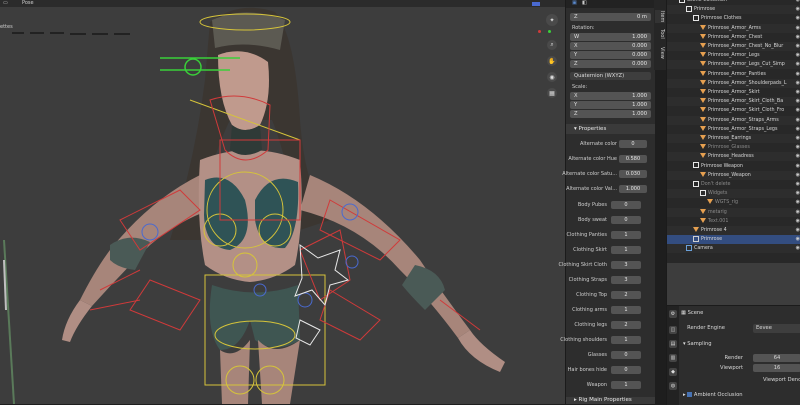  I want to click on view-layer-tab-icon: ▥, so click(673, 358).